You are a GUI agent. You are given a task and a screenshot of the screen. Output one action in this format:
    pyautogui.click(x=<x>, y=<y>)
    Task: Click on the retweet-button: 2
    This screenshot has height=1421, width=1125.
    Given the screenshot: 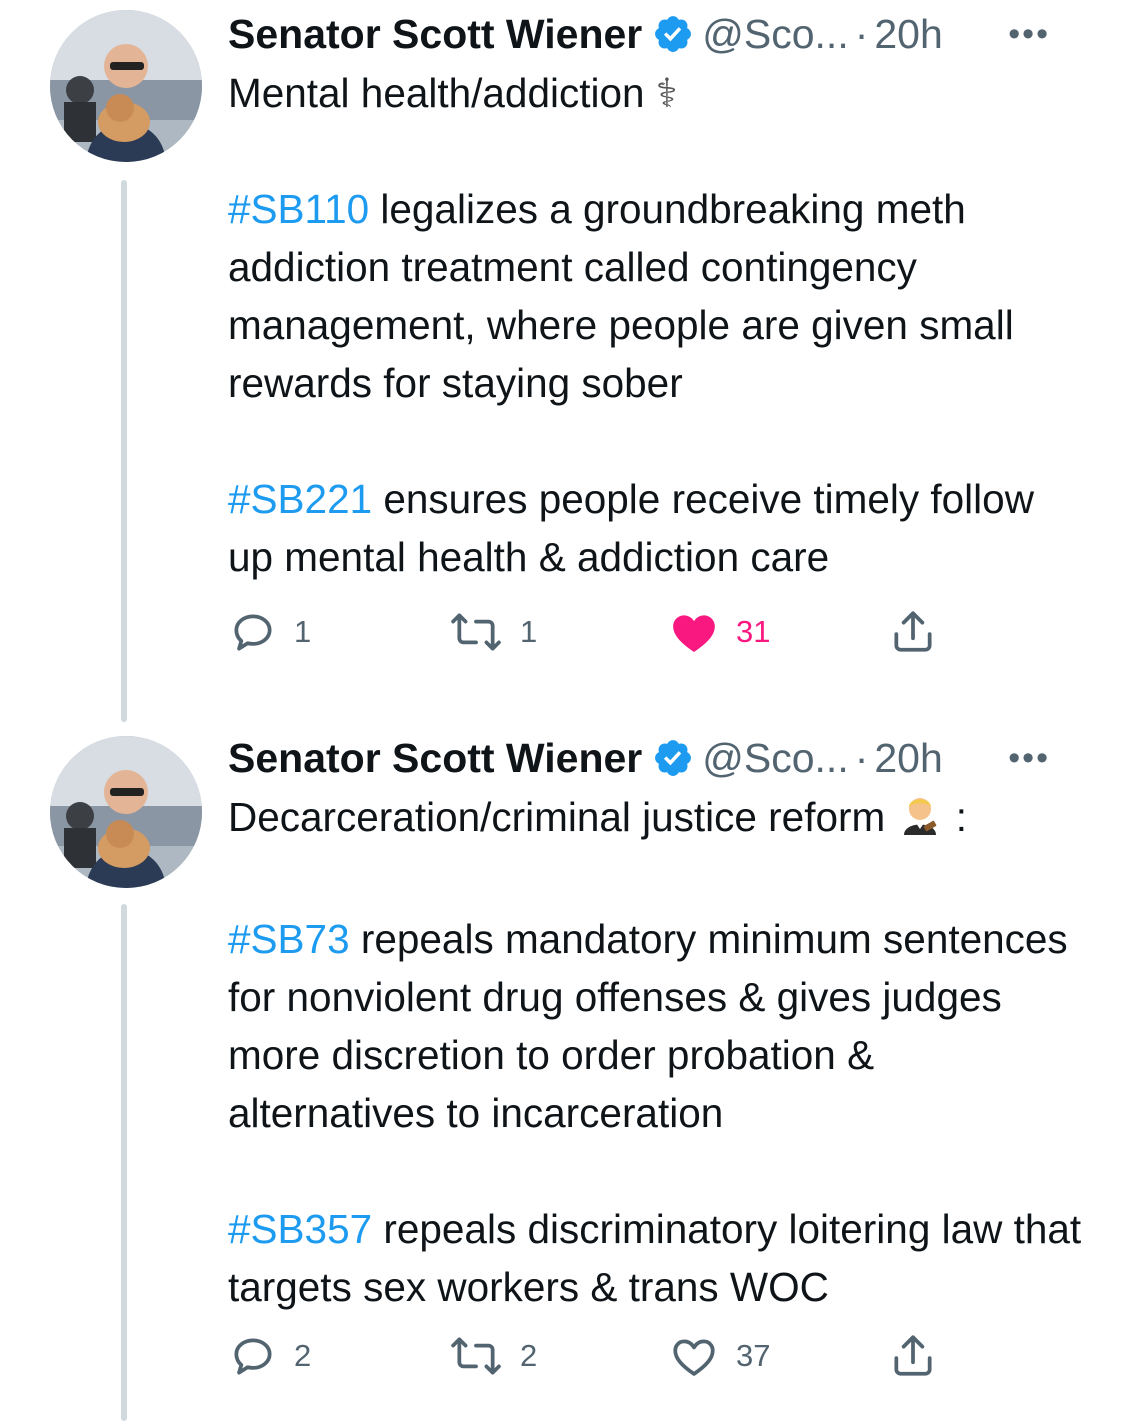 What is the action you would take?
    pyautogui.click(x=492, y=1356)
    